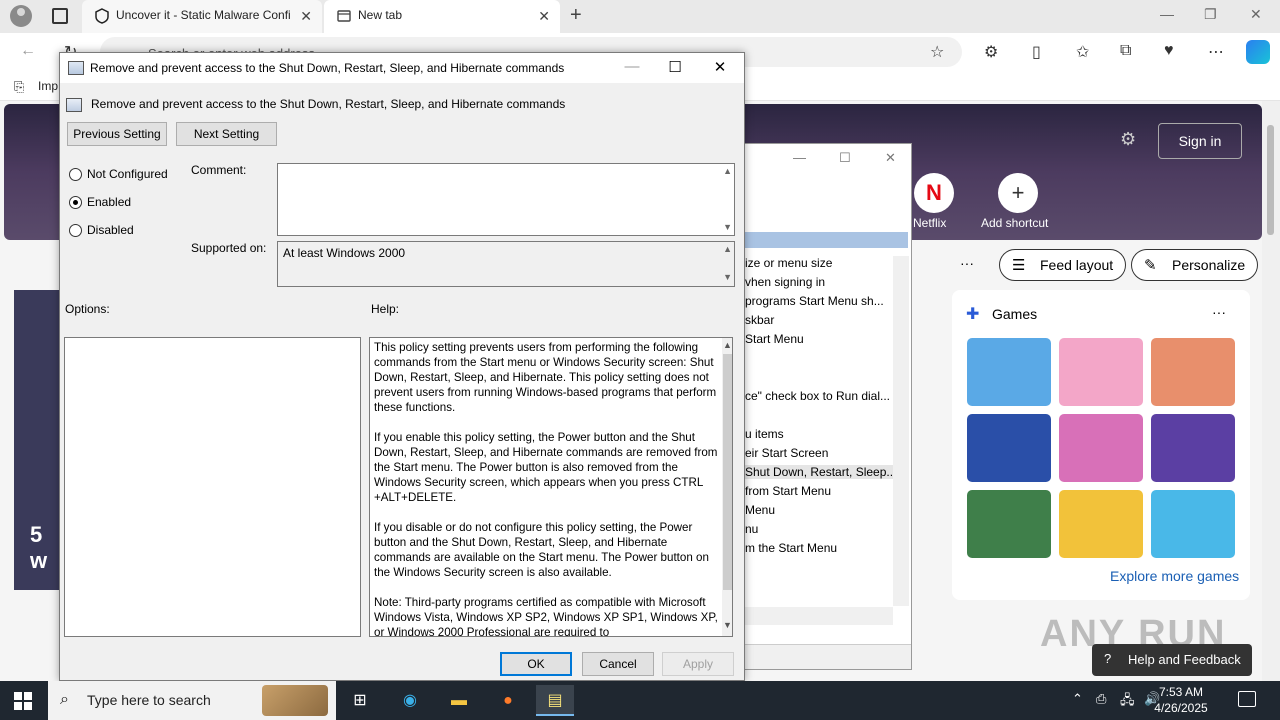  Describe the element at coordinates (1181, 700) in the screenshot. I see `system-clock: 7:53 AM 4/26/2025` at that location.